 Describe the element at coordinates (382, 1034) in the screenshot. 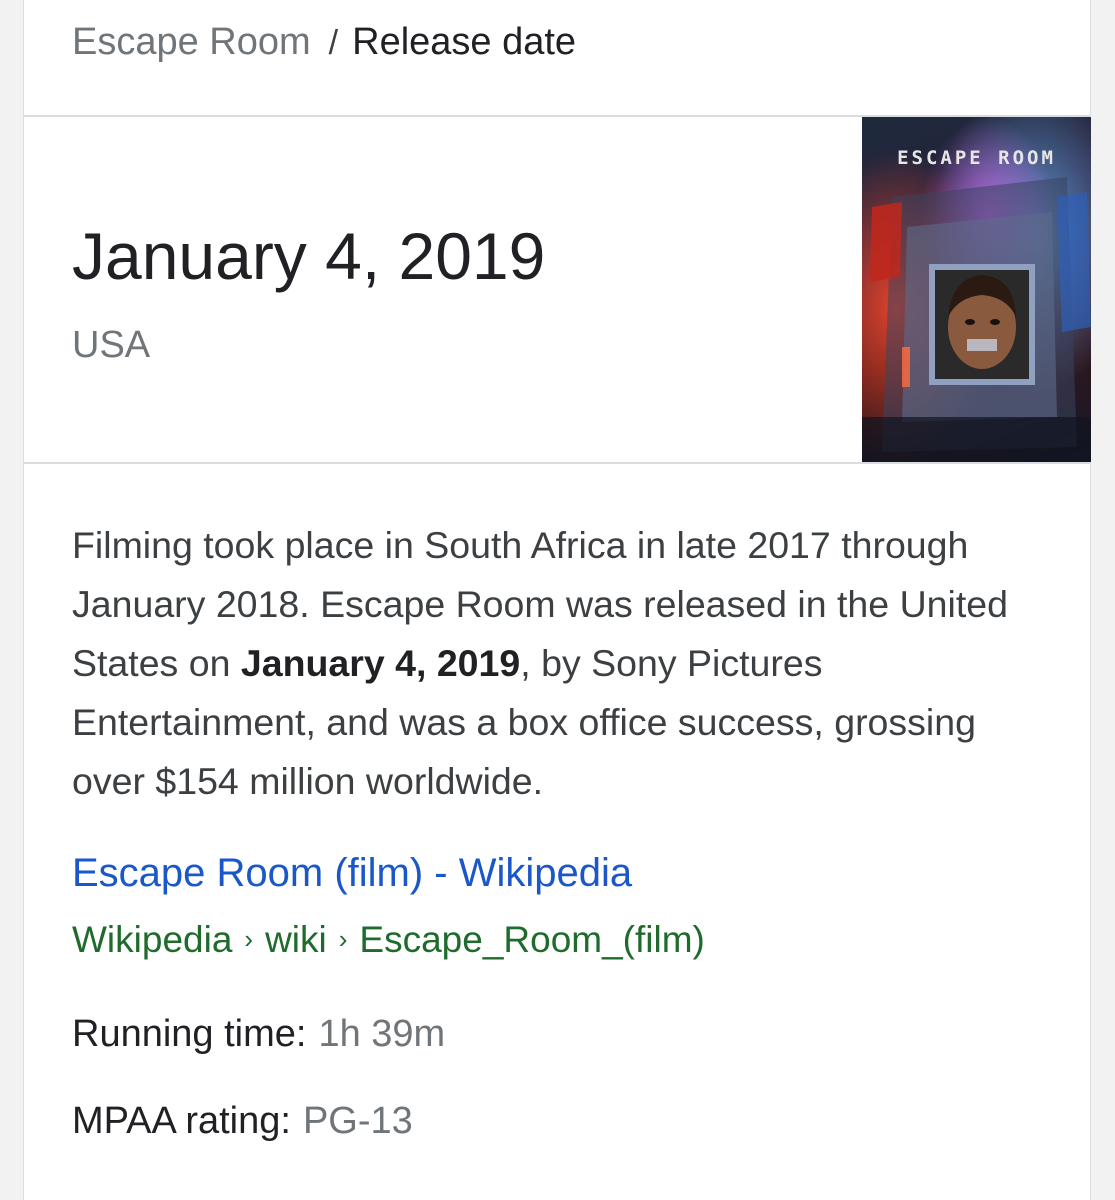

I see `fact-value: 1h 39m` at that location.